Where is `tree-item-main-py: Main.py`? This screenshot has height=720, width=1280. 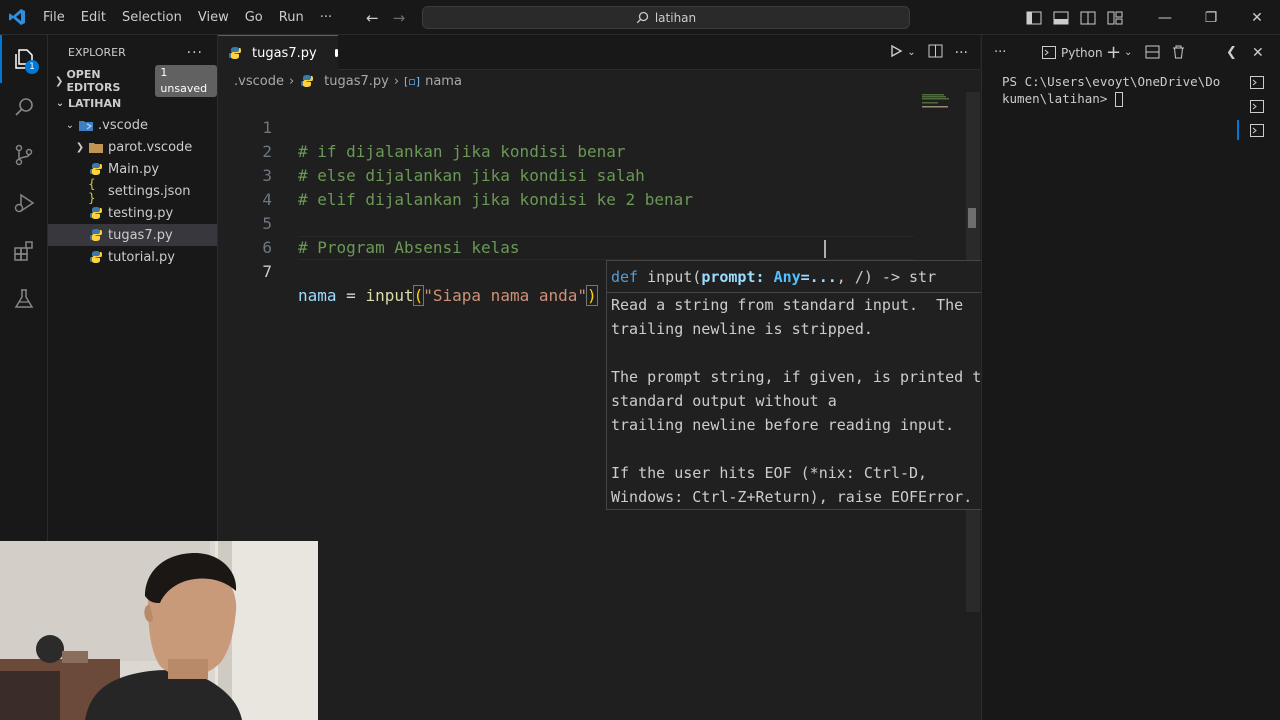 tree-item-main-py: Main.py is located at coordinates (132, 169).